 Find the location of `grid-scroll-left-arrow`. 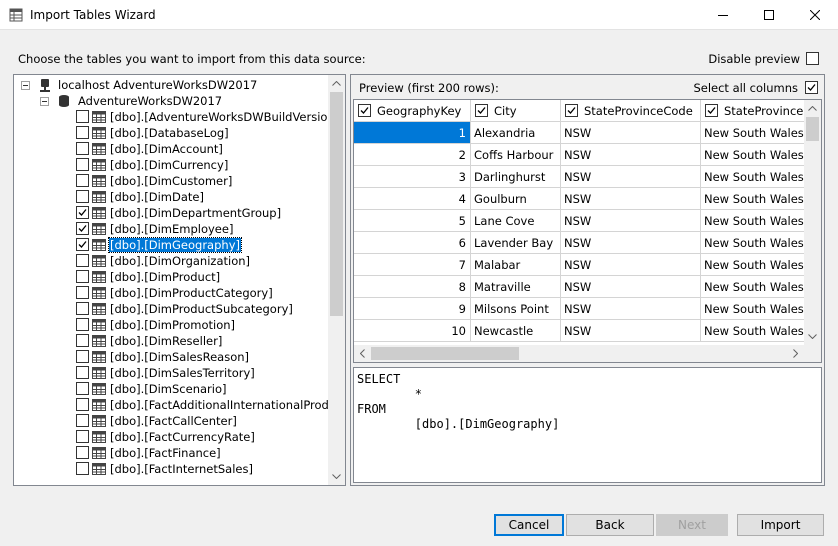

grid-scroll-left-arrow is located at coordinates (362, 353).